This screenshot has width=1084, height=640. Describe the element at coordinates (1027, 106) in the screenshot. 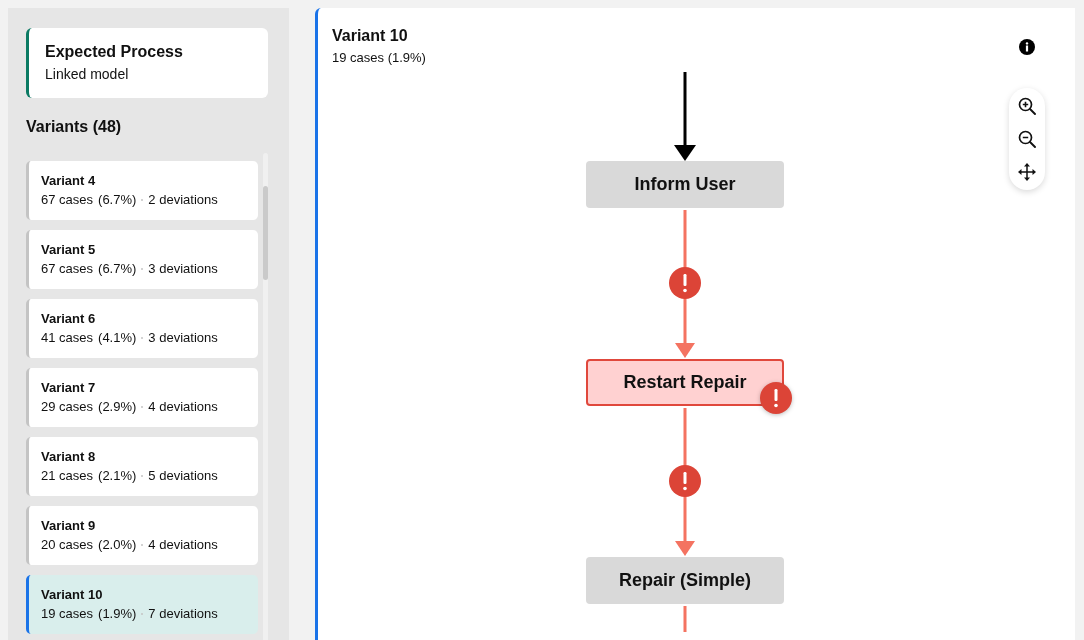

I see `zoom-in-icon` at that location.